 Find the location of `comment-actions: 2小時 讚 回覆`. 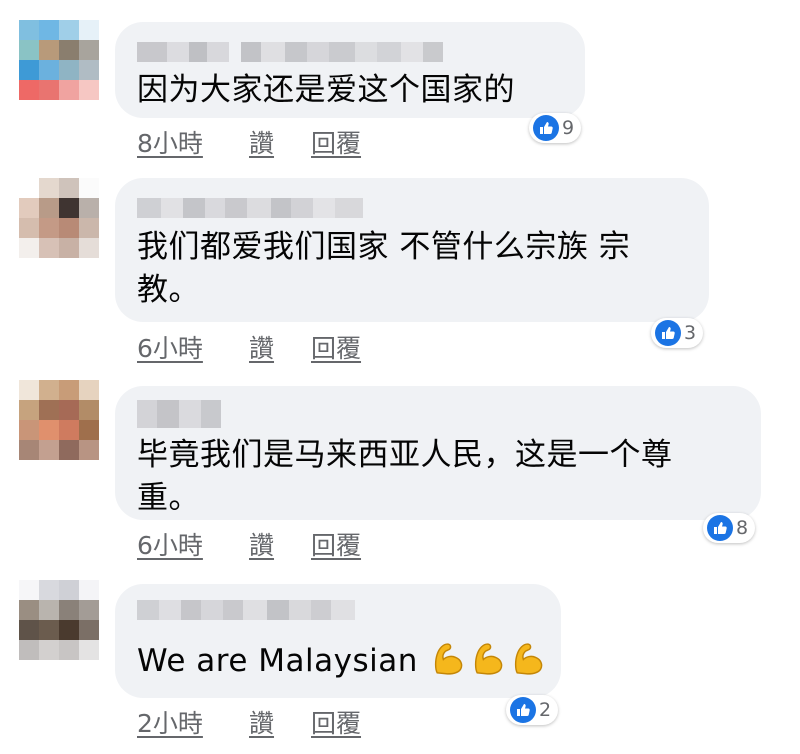

comment-actions: 2小時 讚 回覆 is located at coordinates (249, 722).